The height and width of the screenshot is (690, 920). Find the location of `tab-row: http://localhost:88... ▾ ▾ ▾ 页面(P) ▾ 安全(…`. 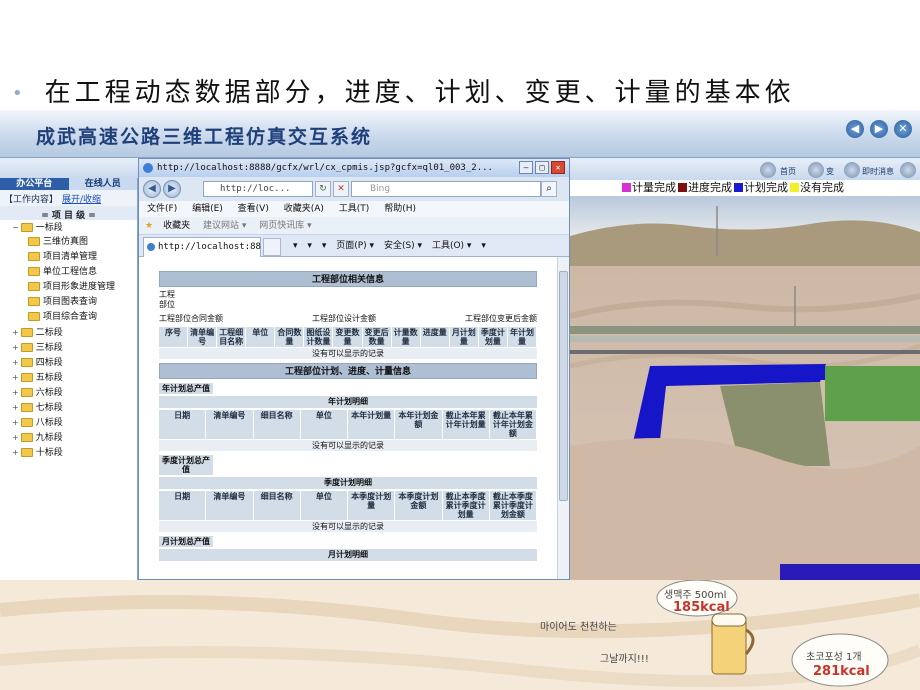

tab-row: http://localhost:88... ▾ ▾ ▾ 页面(P) ▾ 安全(… is located at coordinates (354, 246).